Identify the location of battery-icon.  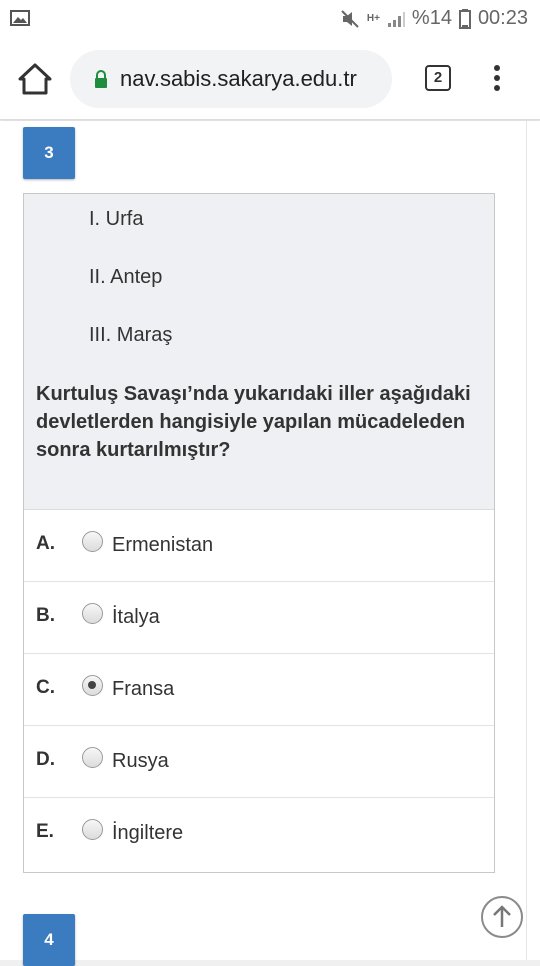
(464, 18).